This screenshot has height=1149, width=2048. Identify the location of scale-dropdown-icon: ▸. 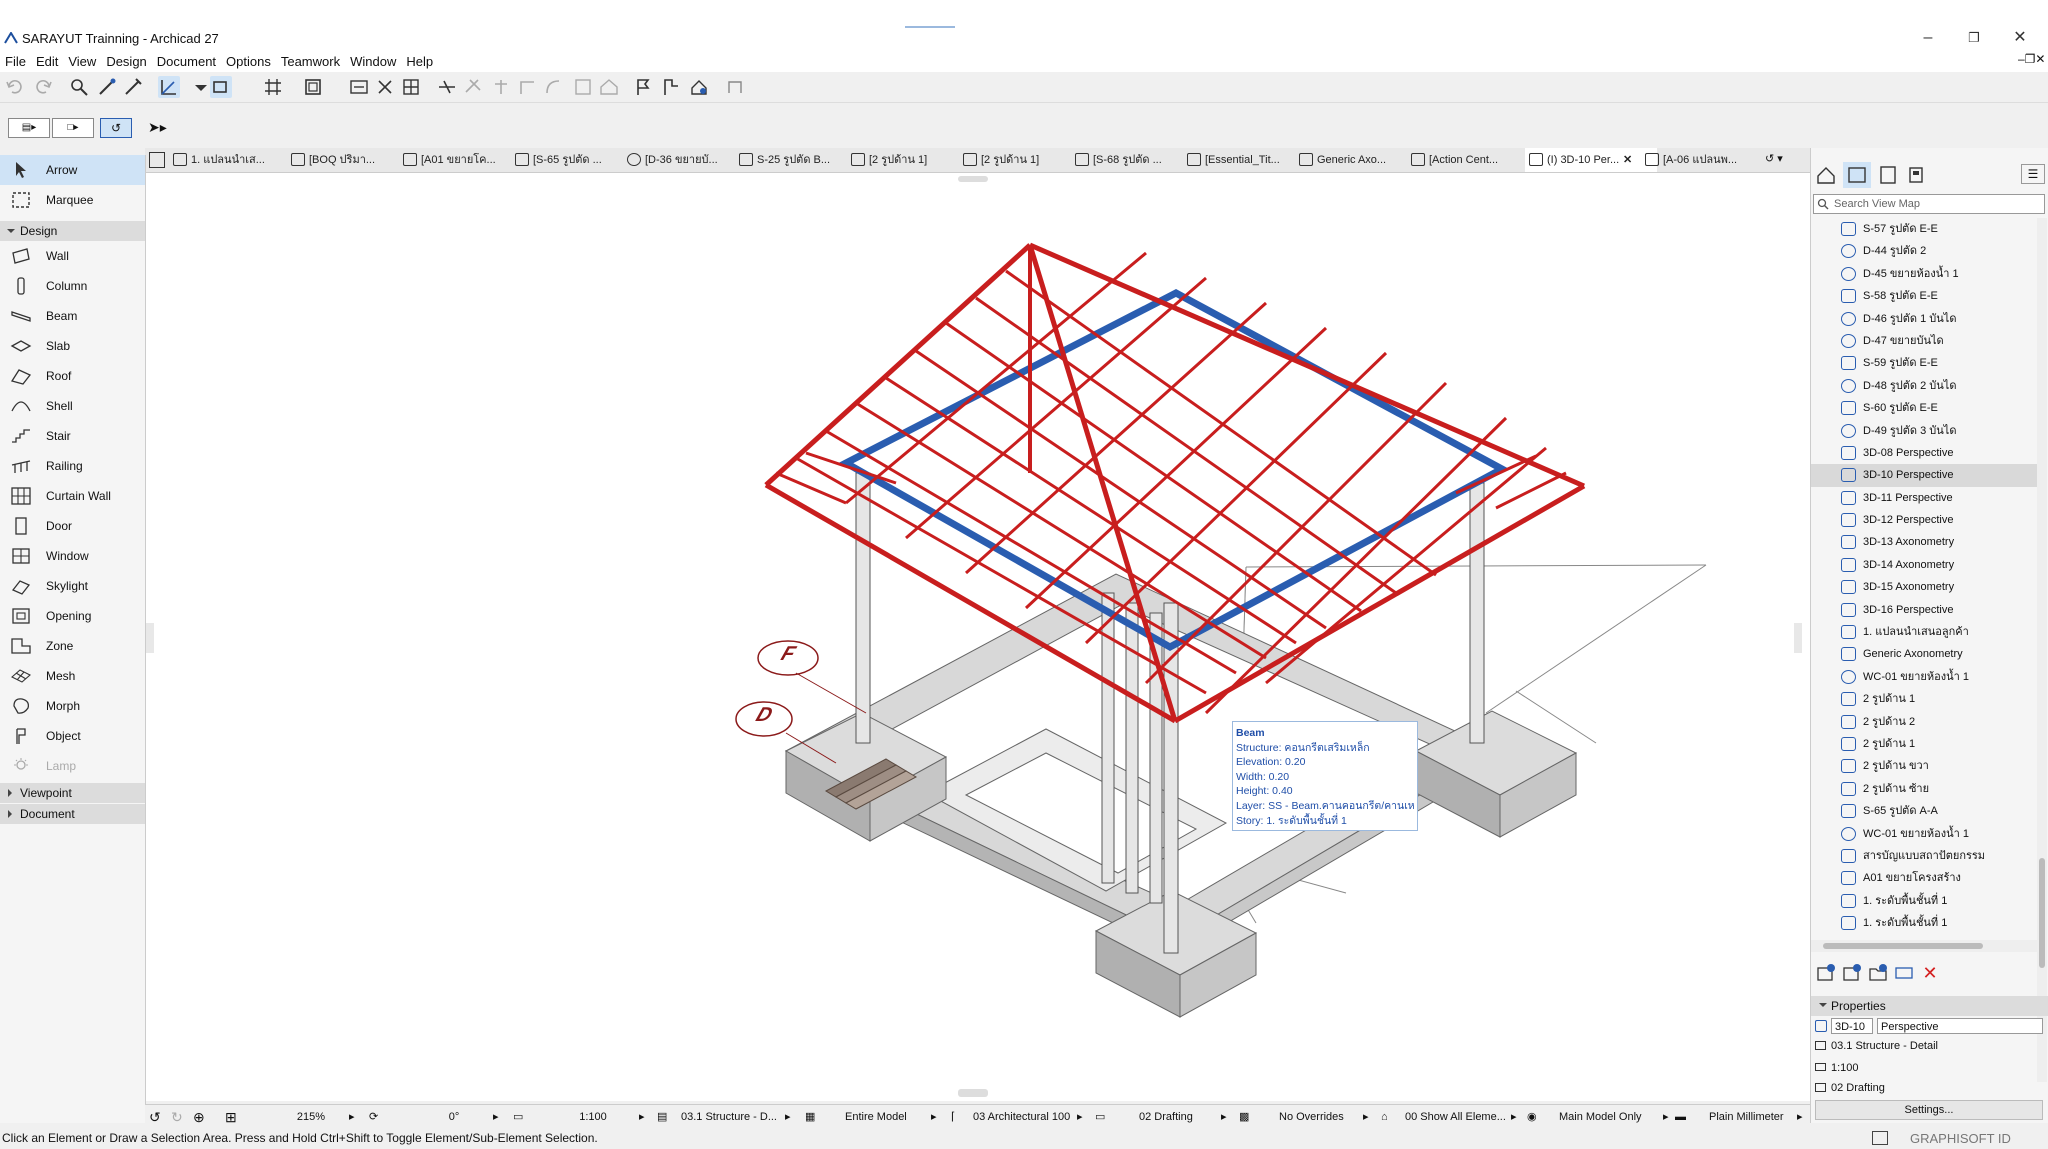
(644, 1117).